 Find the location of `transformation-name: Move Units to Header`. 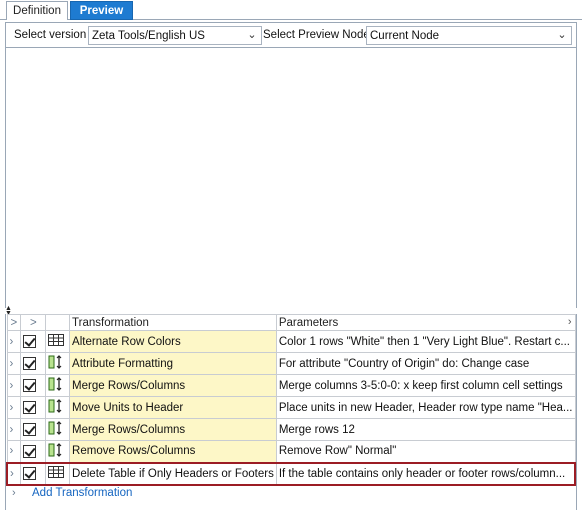

transformation-name: Move Units to Header is located at coordinates (173, 407).